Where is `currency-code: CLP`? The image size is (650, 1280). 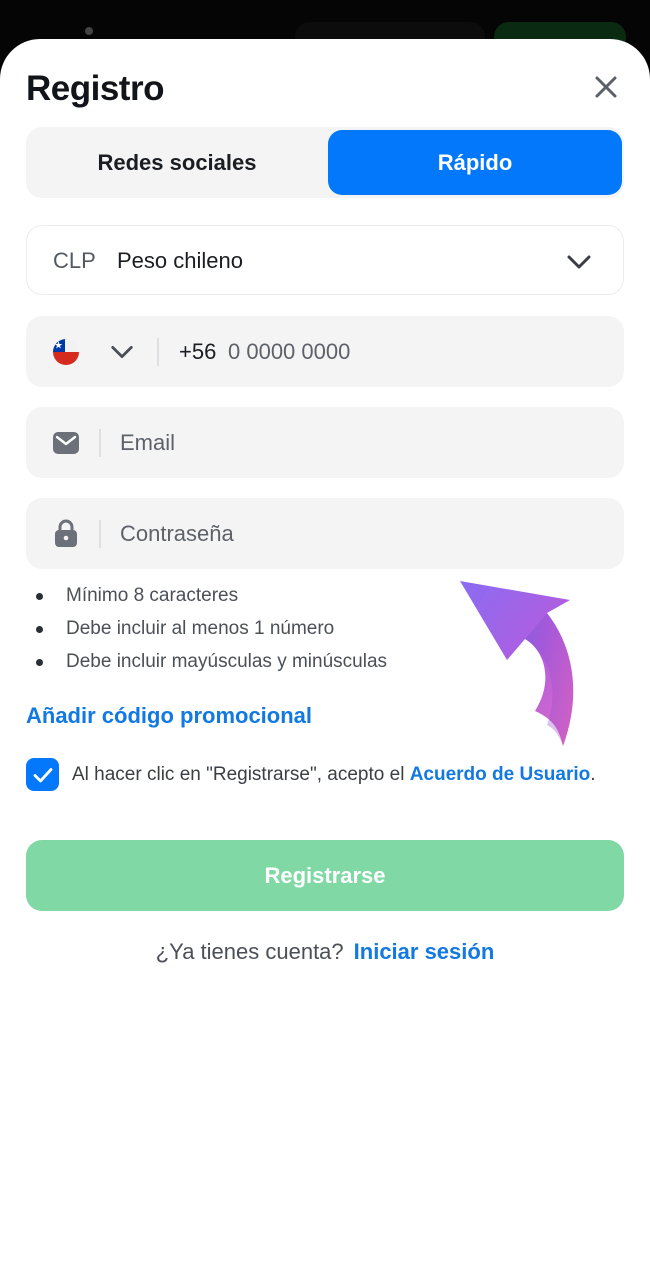 currency-code: CLP is located at coordinates (74, 260).